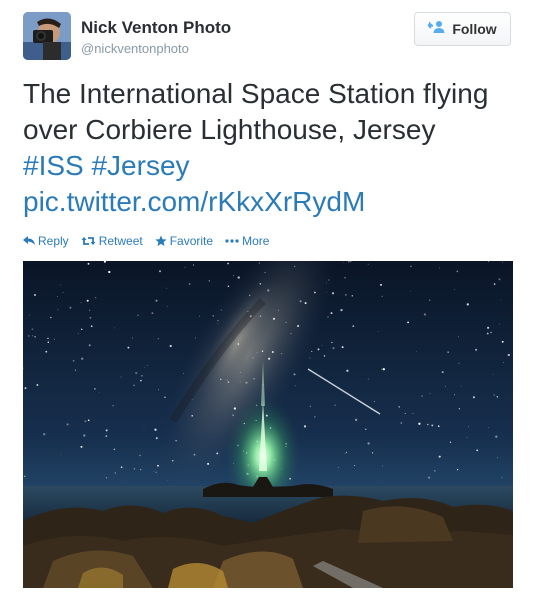  I want to click on add-user-icon, so click(436, 29).